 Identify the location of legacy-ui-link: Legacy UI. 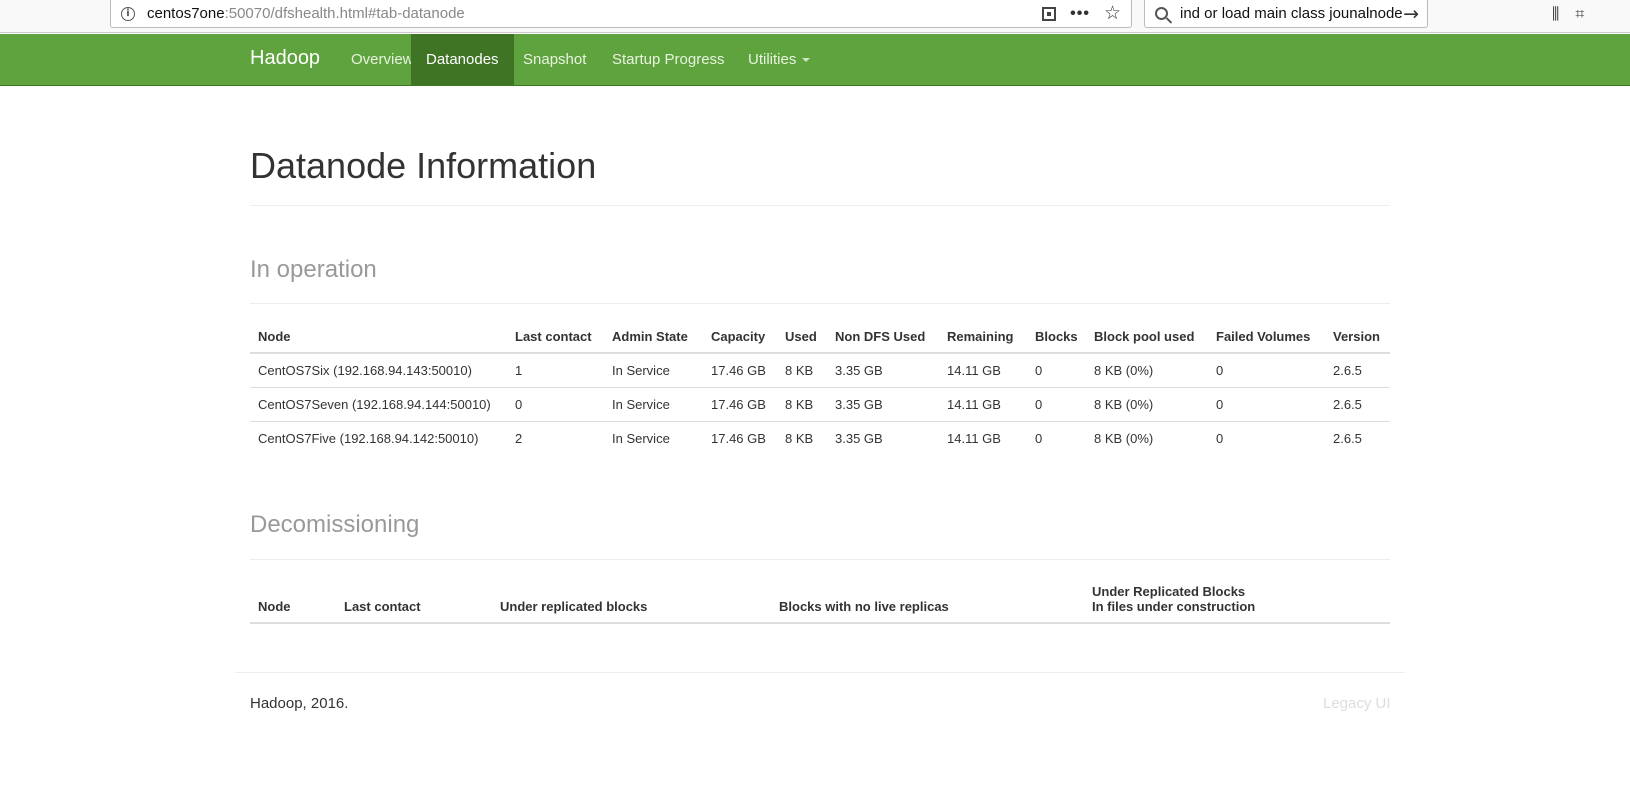
(1357, 703).